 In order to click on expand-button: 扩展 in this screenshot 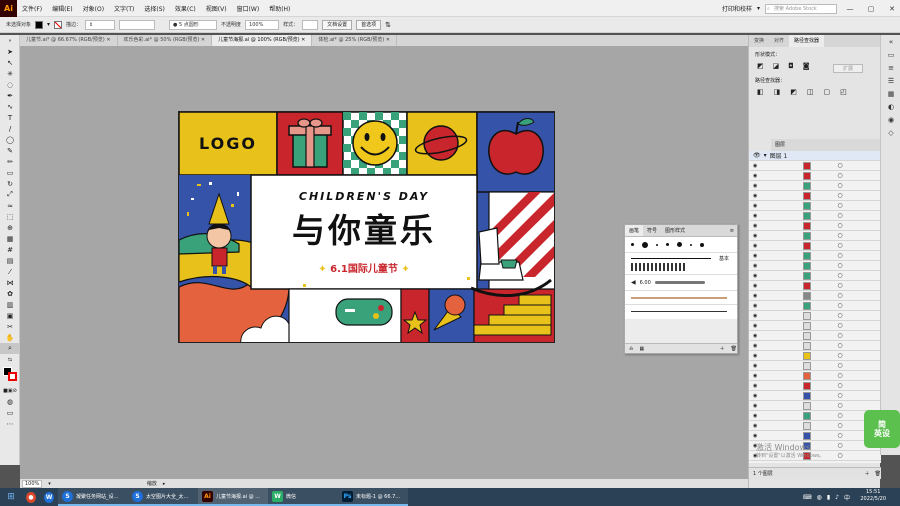, I will do `click(848, 68)`.